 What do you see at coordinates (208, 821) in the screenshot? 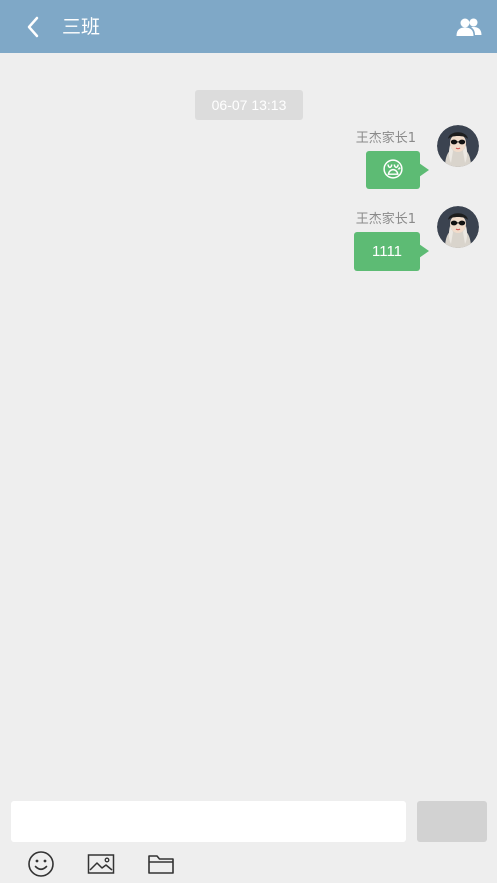
I see `message-input` at bounding box center [208, 821].